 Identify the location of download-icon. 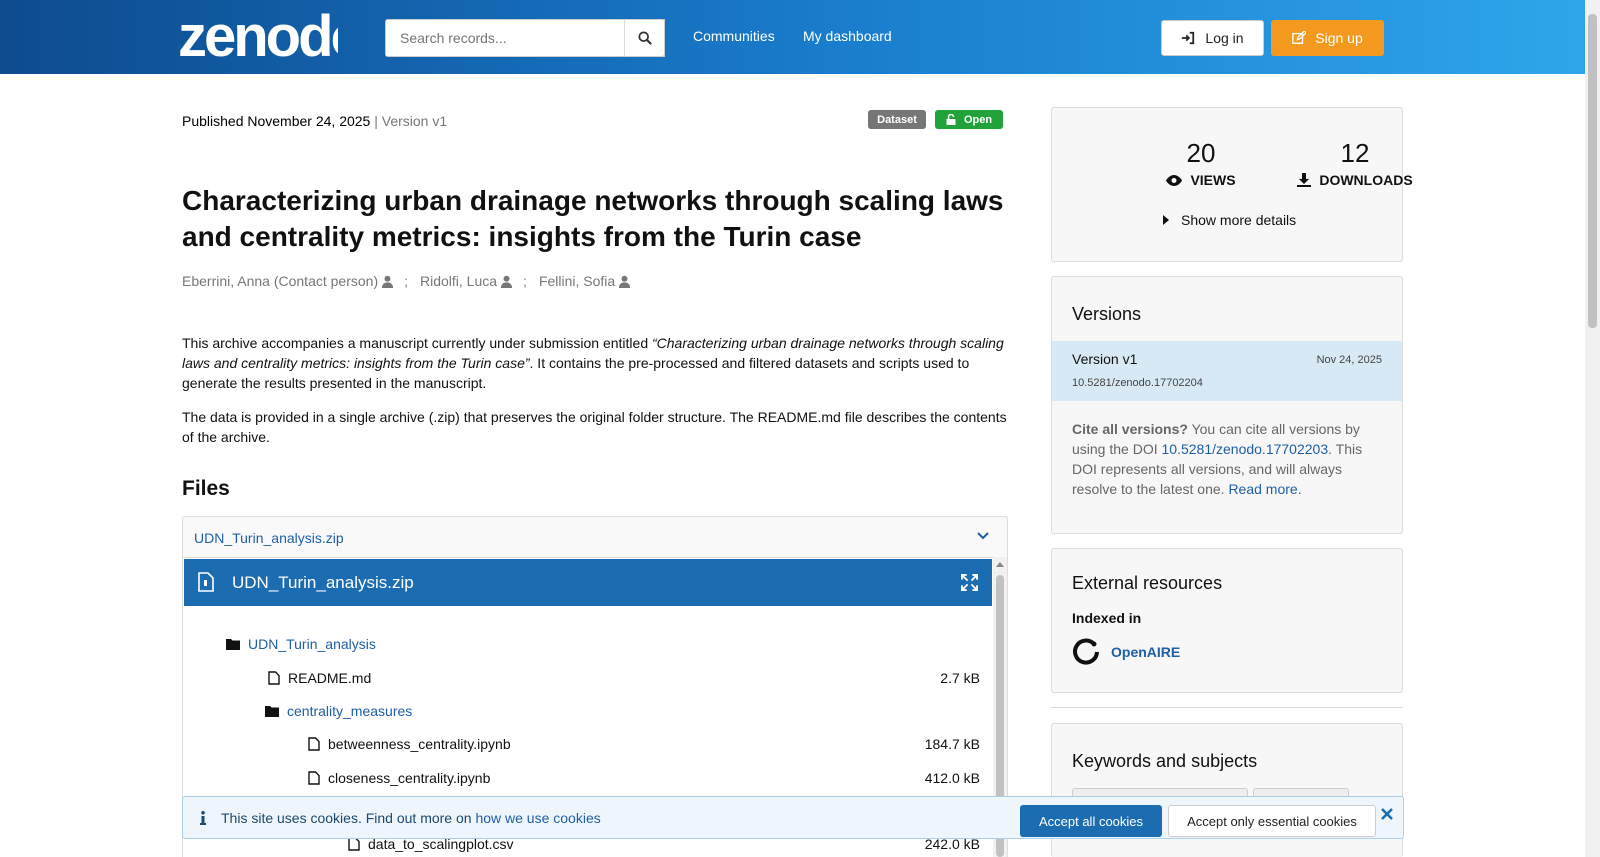
(1304, 180).